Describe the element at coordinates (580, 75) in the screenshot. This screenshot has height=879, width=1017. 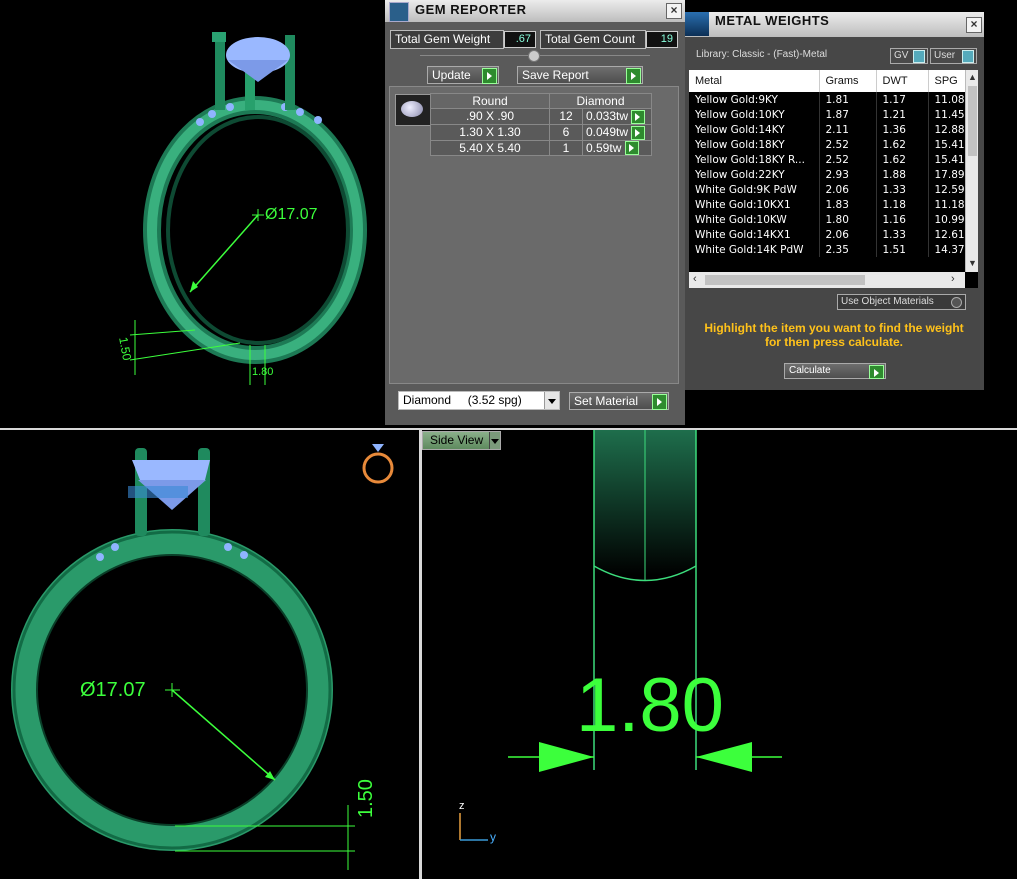
I see `save-report-button: Save Report` at that location.